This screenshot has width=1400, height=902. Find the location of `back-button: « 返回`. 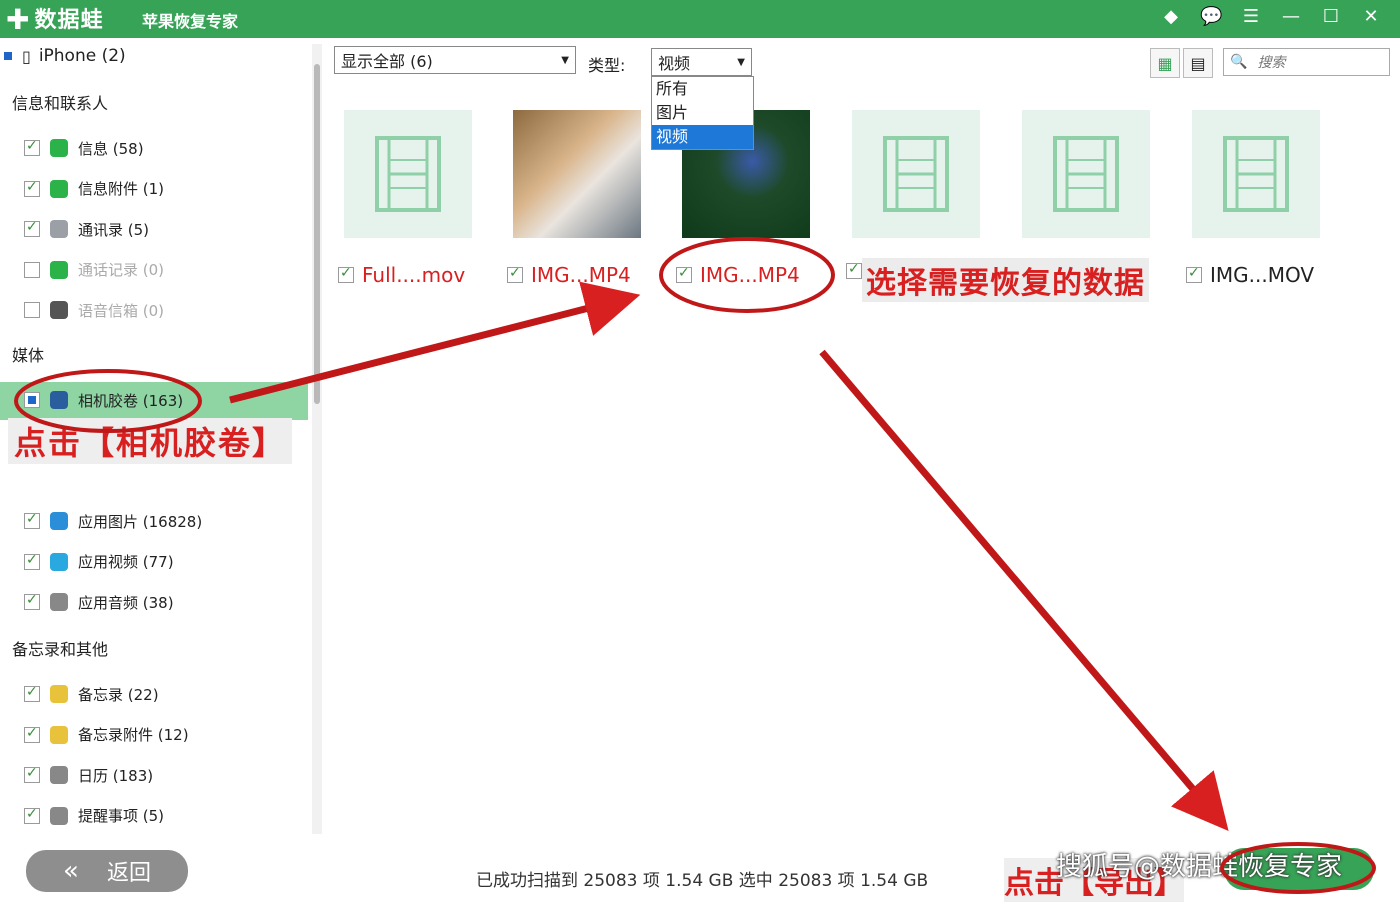

back-button: « 返回 is located at coordinates (107, 871).